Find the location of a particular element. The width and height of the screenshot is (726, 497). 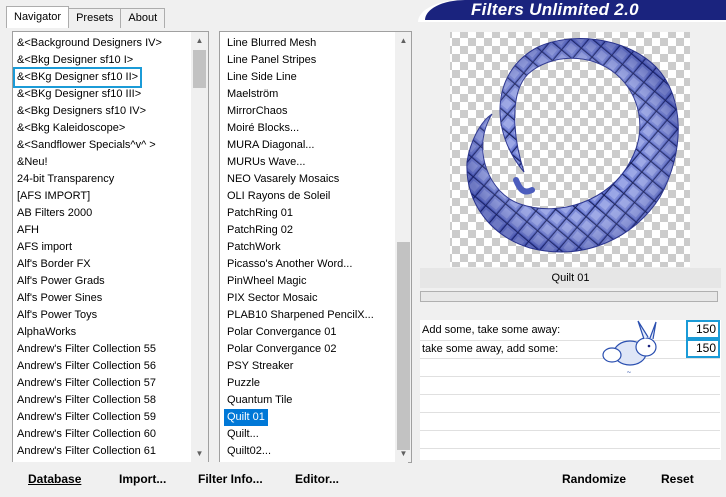

category-list-item: Alf's Power Sines is located at coordinates (102, 298).